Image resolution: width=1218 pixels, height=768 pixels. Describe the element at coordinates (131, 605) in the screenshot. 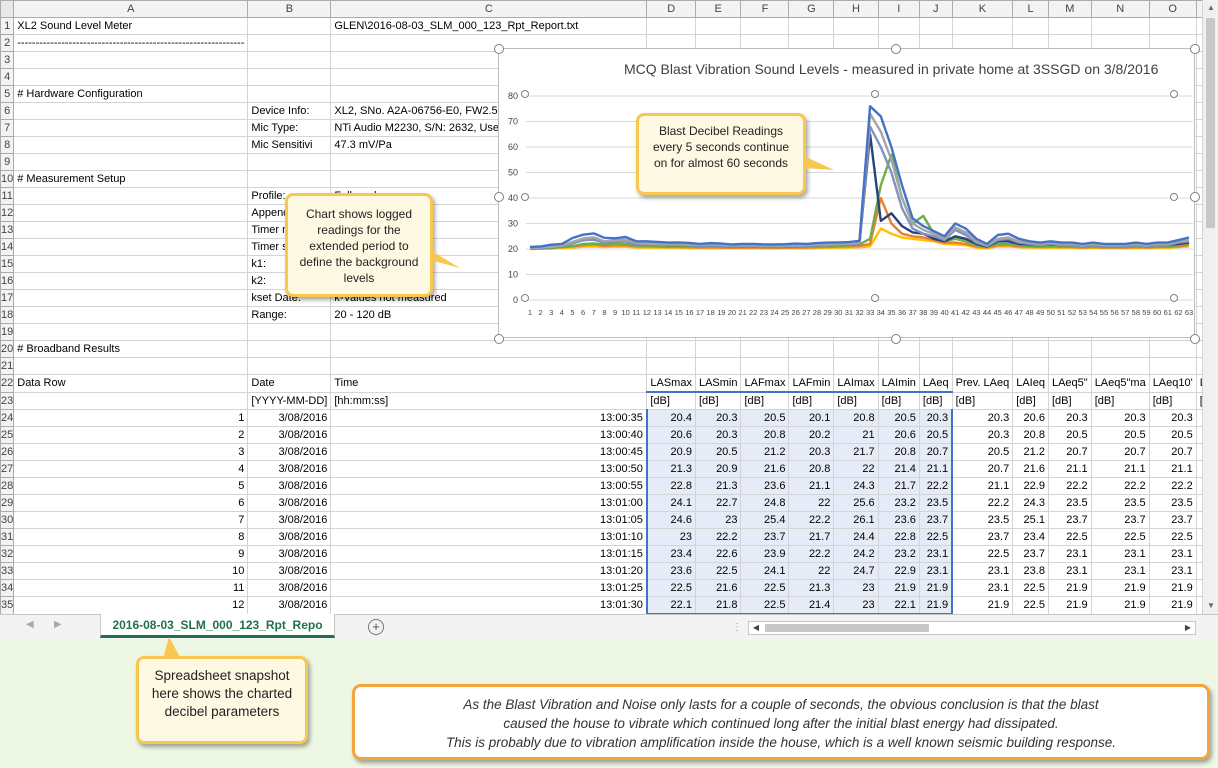

I see `cell: 12` at that location.